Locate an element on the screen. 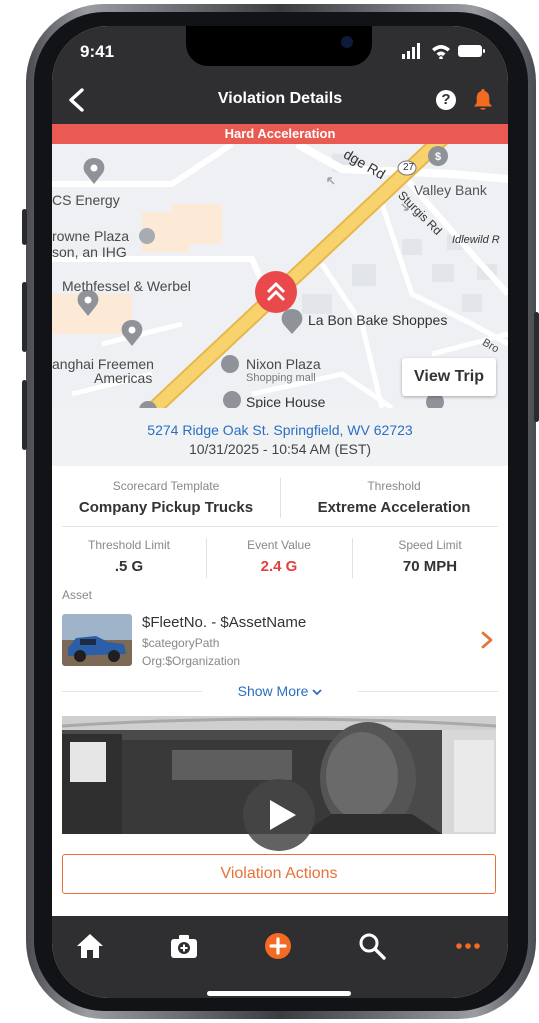 This screenshot has height=1023, width=539. mute-switch is located at coordinates (24, 227).